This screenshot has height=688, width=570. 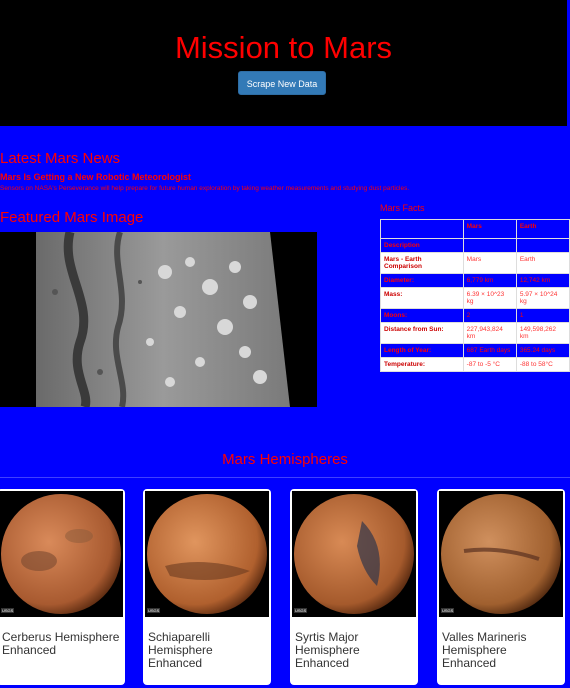 I want to click on row-label: Distance from Sun:, so click(x=422, y=333).